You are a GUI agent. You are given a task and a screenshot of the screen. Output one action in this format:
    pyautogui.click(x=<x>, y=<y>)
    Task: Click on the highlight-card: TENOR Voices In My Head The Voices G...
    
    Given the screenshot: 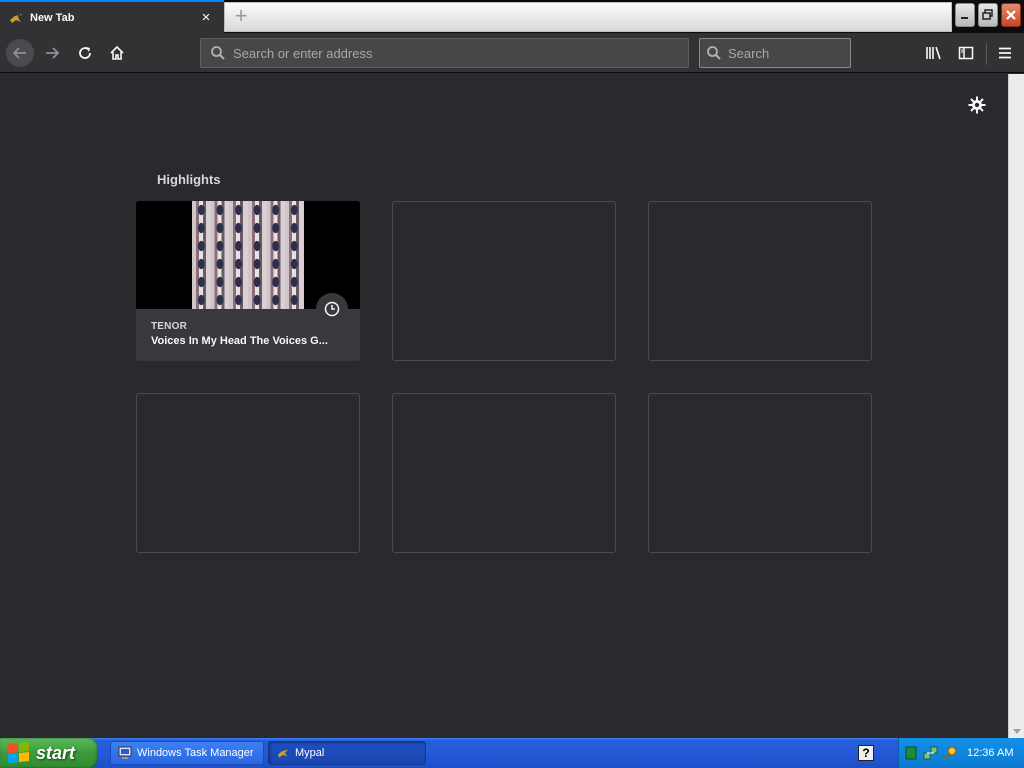 What is the action you would take?
    pyautogui.click(x=248, y=281)
    